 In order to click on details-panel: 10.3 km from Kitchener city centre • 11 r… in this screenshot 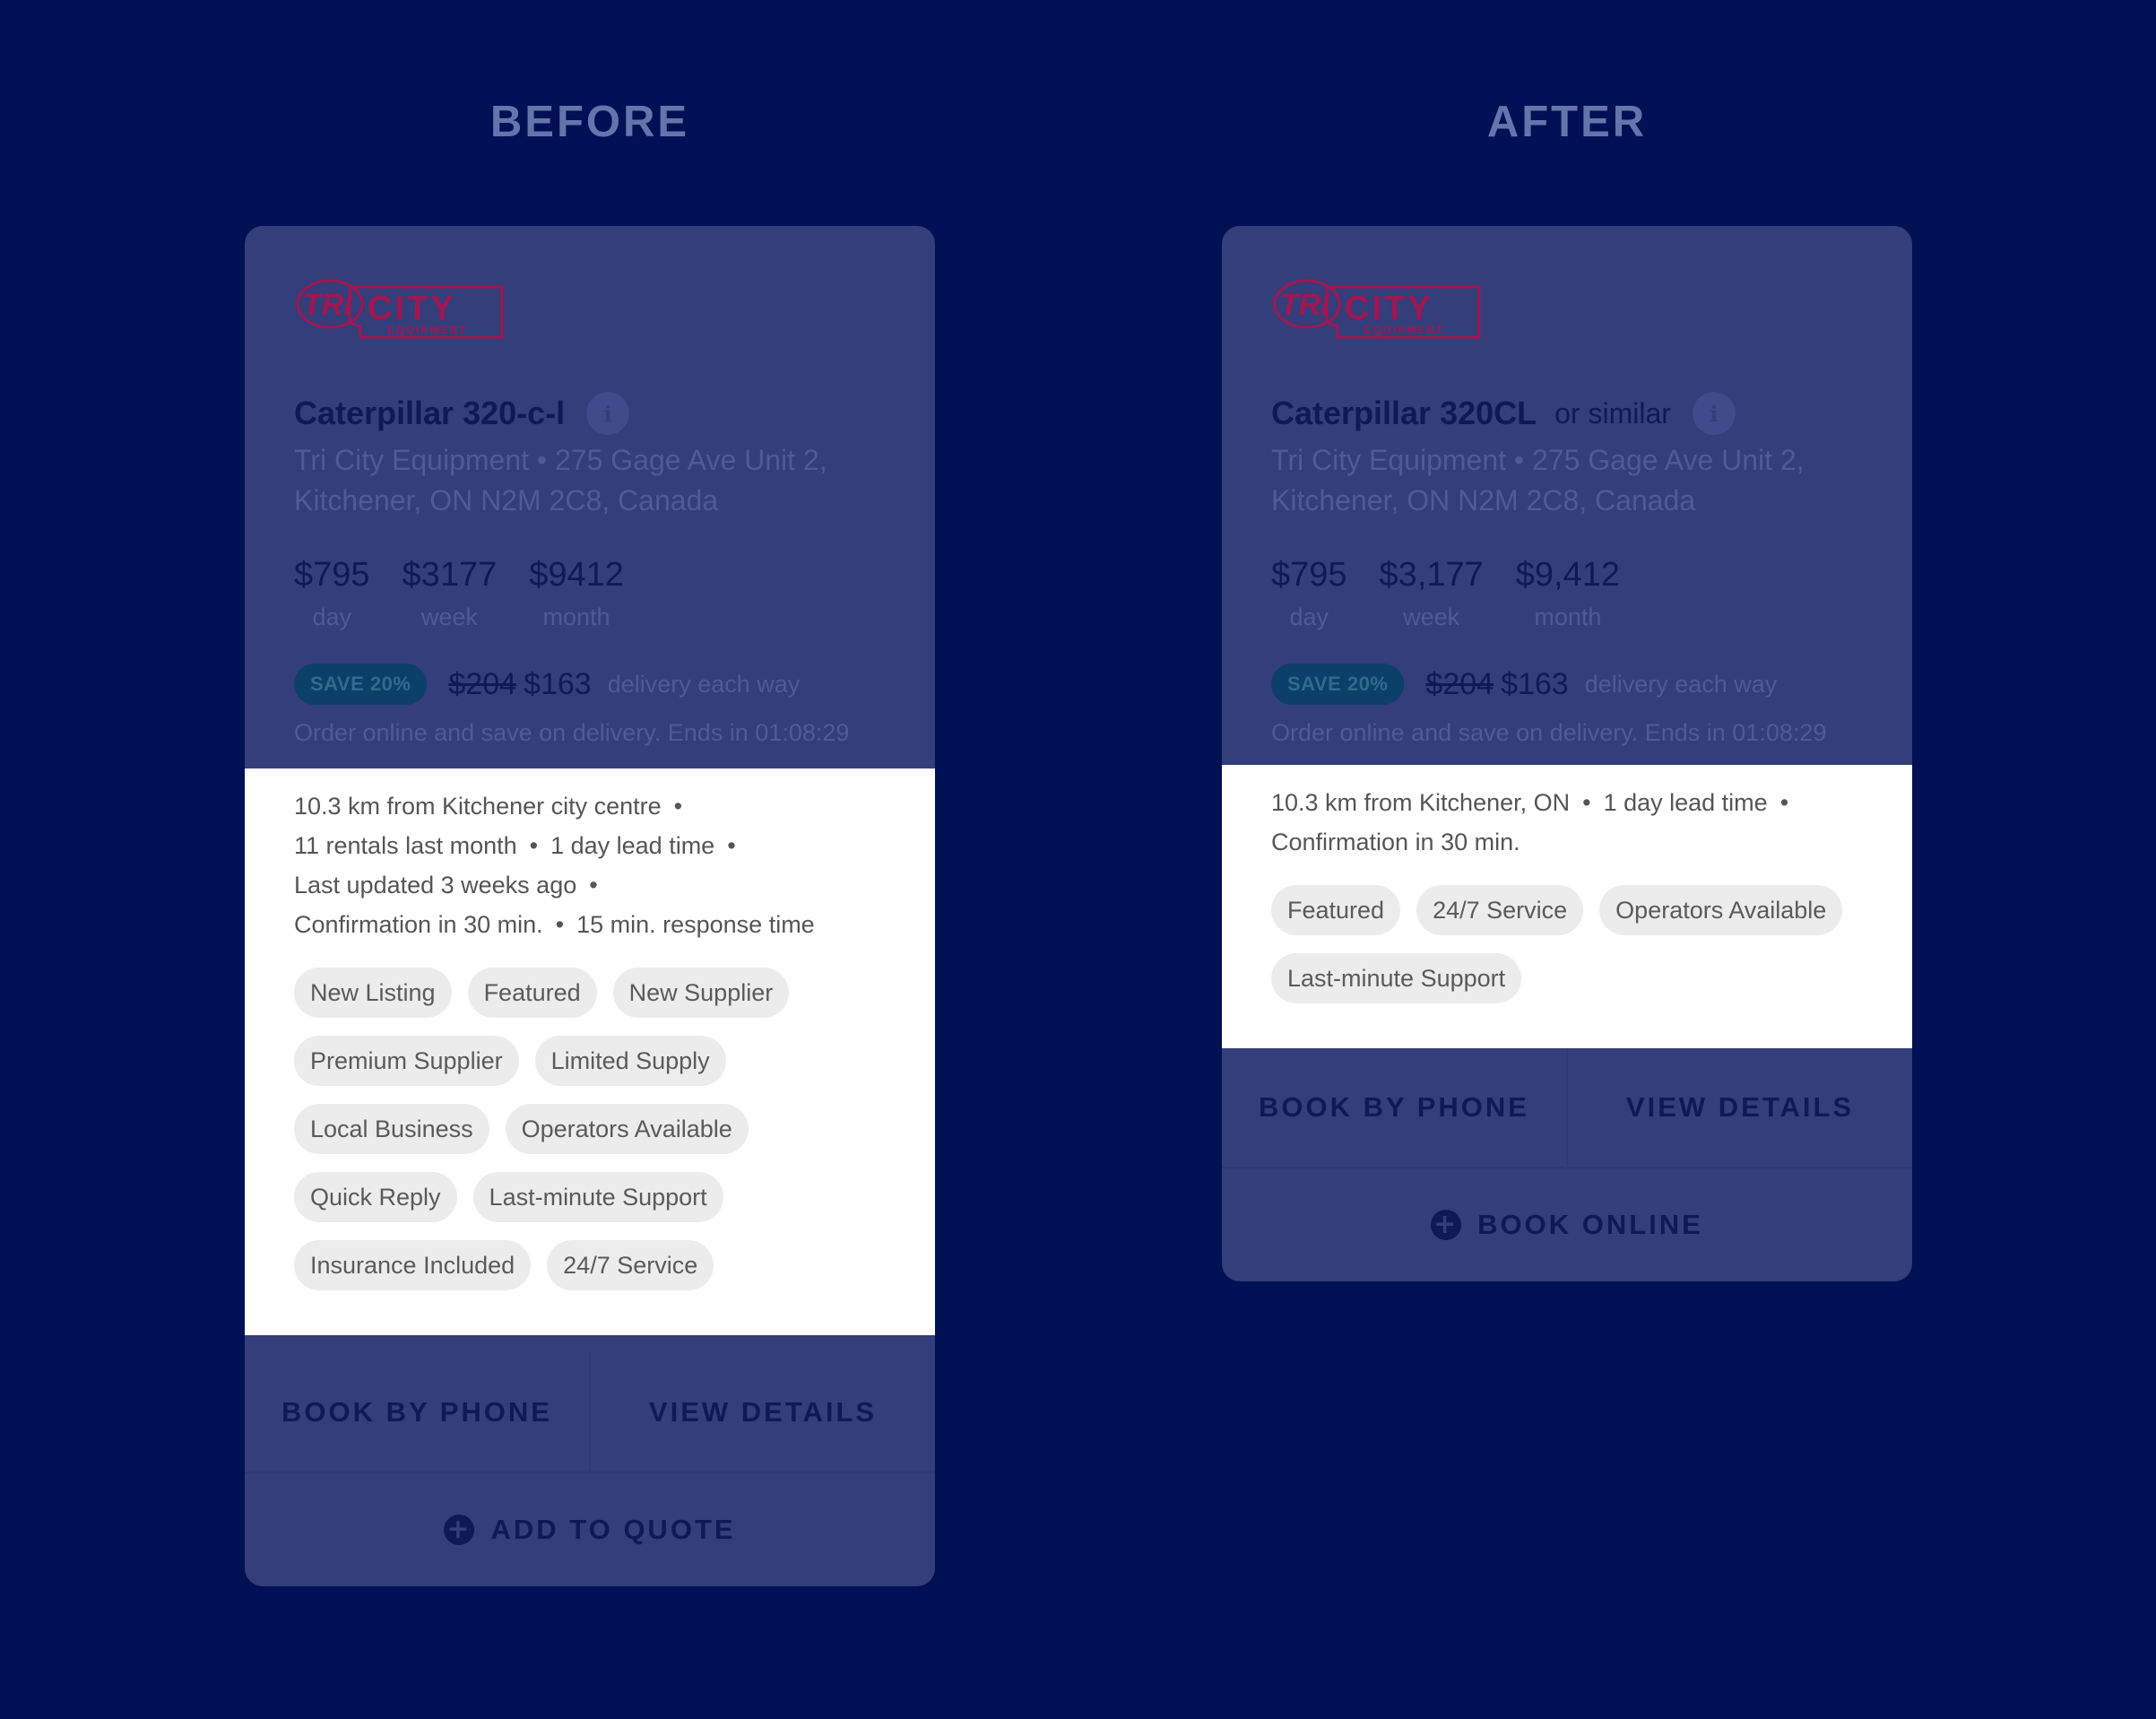, I will do `click(590, 1051)`.